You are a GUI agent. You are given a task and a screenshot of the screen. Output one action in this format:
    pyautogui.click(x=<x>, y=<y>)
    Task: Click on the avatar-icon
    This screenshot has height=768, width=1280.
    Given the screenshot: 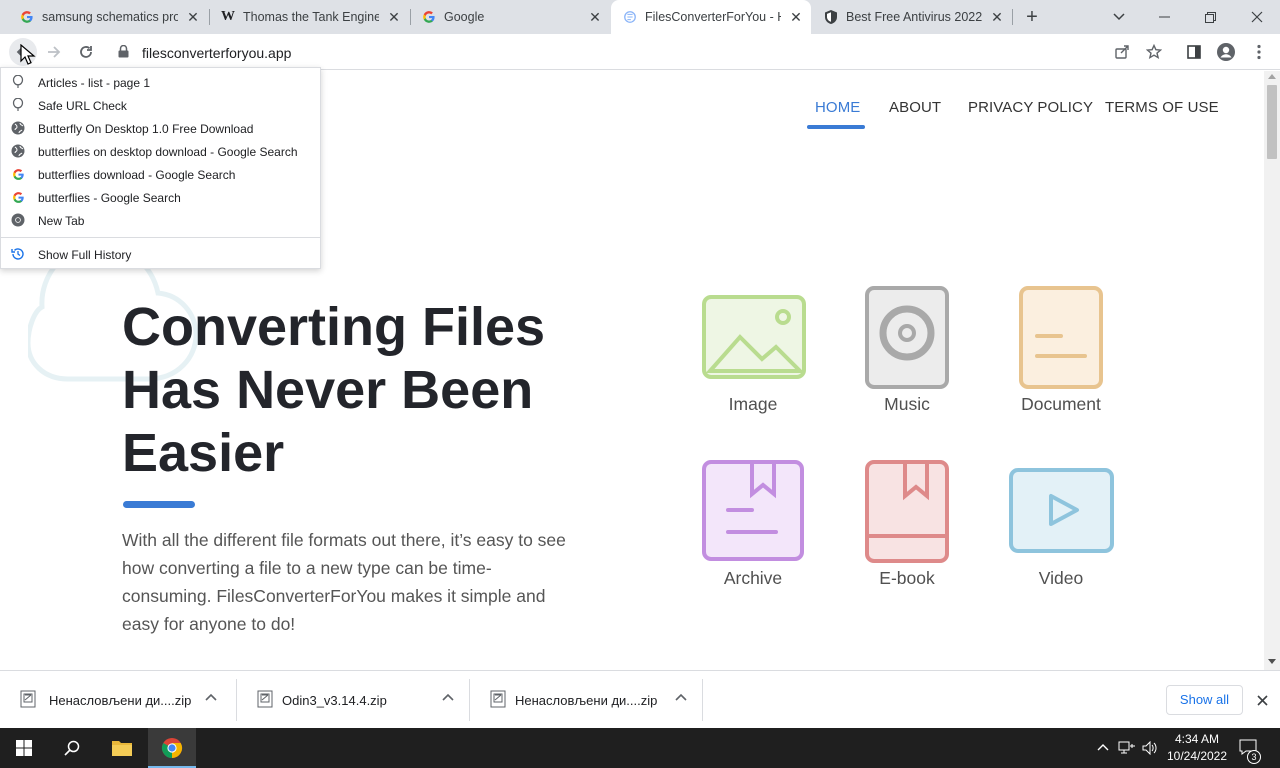 What is the action you would take?
    pyautogui.click(x=1226, y=52)
    